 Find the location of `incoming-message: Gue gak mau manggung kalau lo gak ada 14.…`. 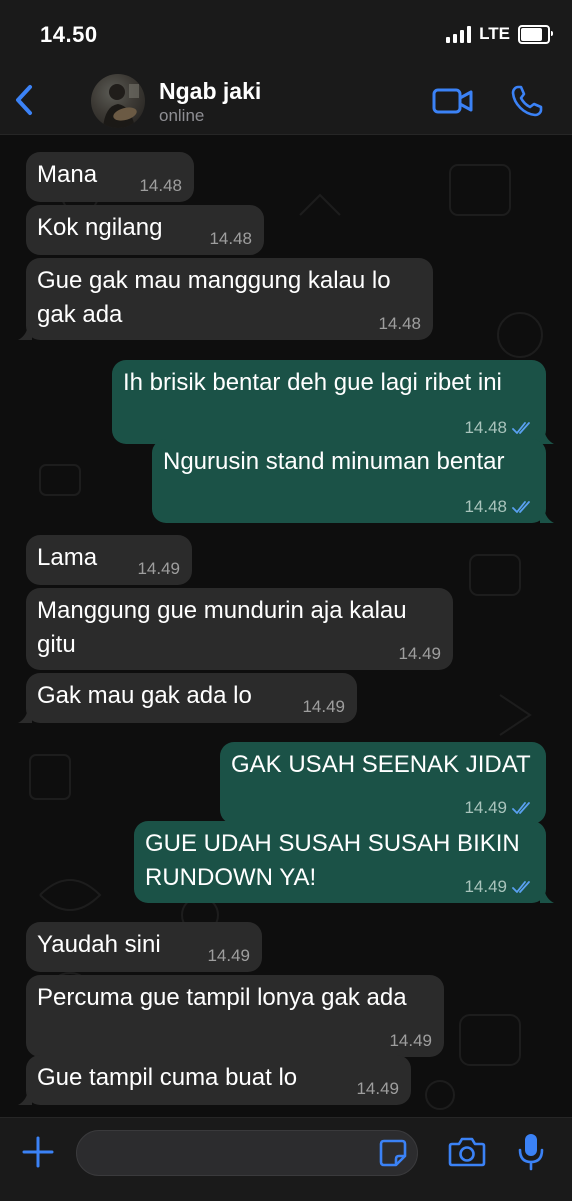

incoming-message: Gue gak mau manggung kalau lo gak ada 14.… is located at coordinates (225, 299).